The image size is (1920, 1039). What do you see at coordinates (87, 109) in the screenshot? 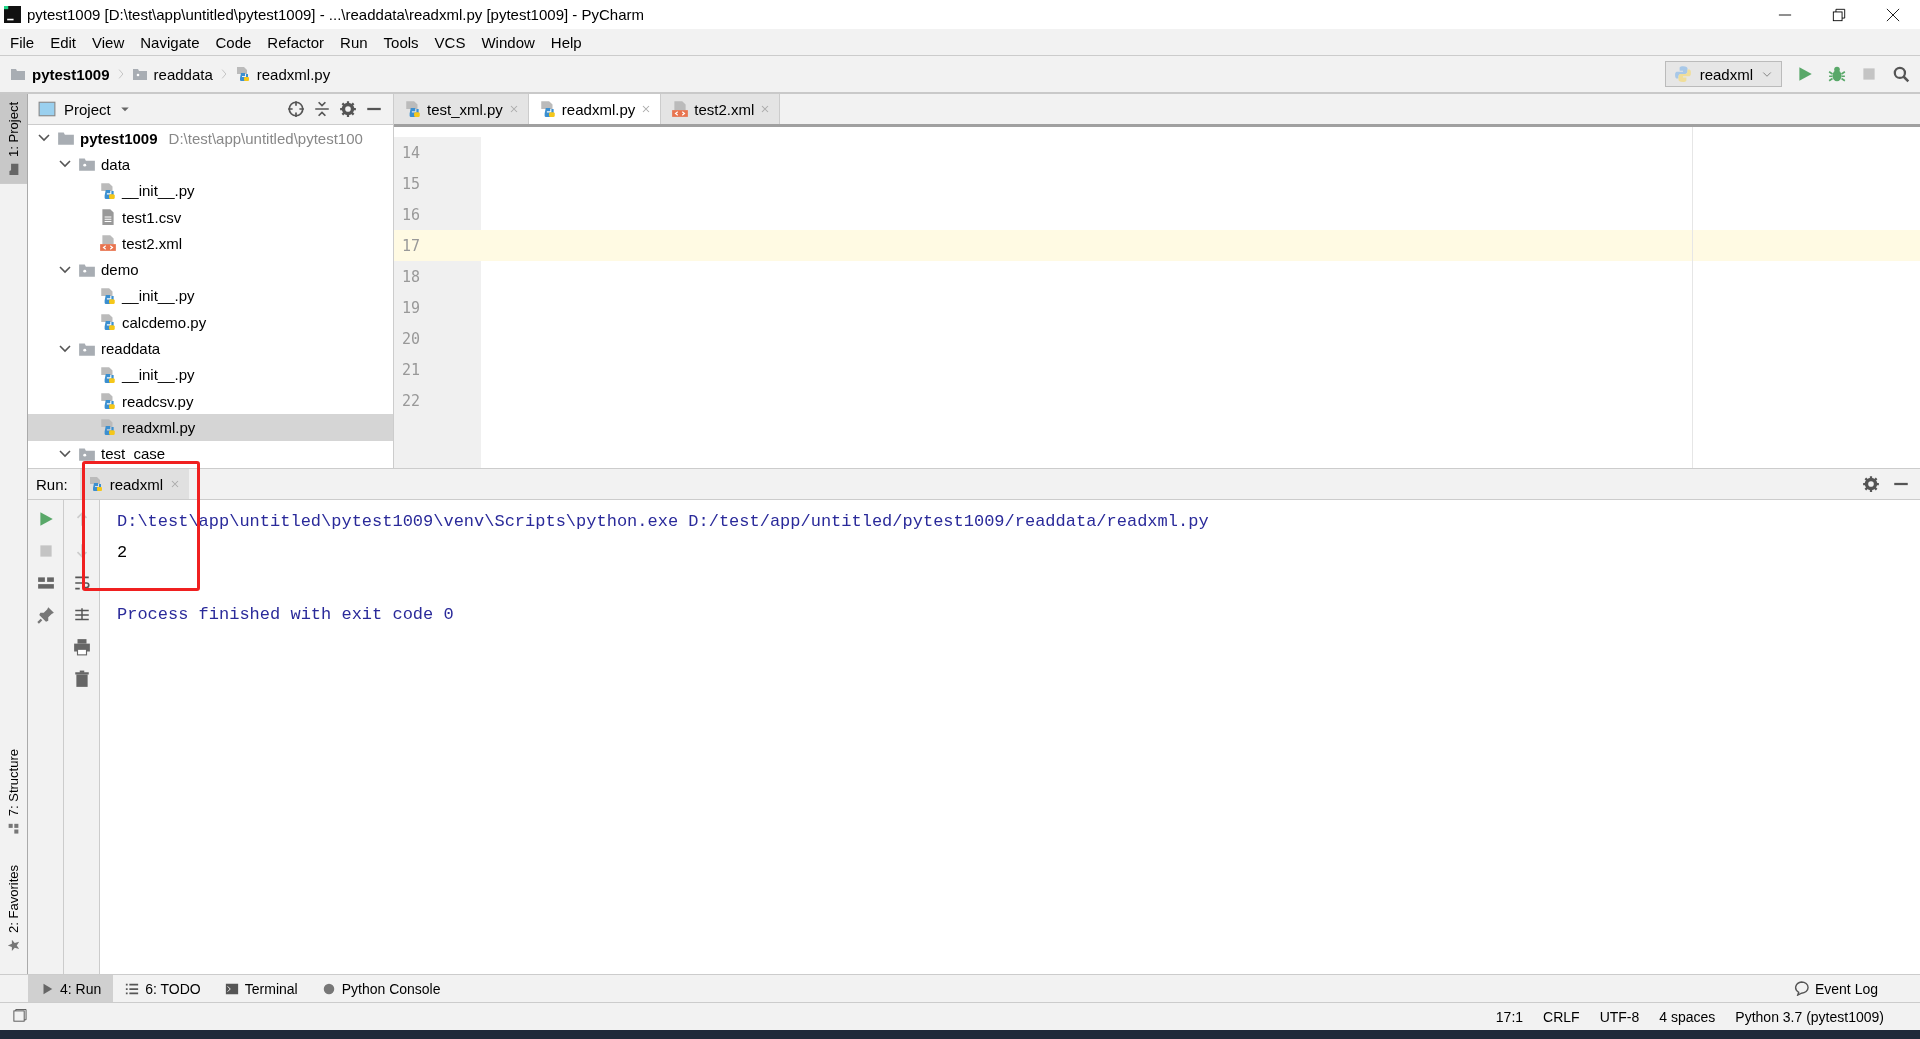
I see `panel-title-dropdown: Project` at bounding box center [87, 109].